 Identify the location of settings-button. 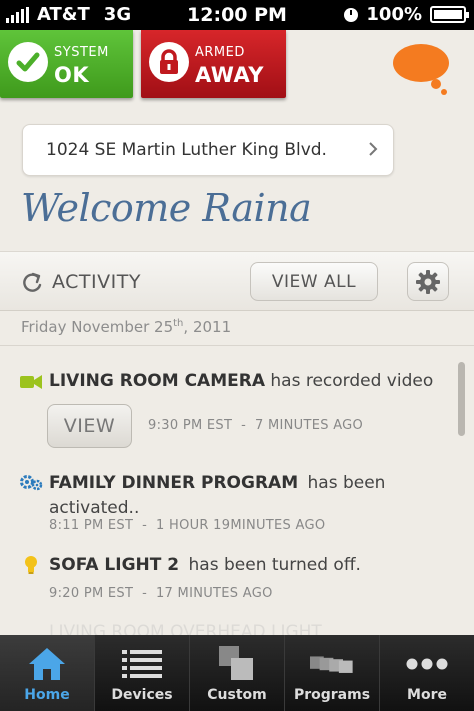
(428, 281).